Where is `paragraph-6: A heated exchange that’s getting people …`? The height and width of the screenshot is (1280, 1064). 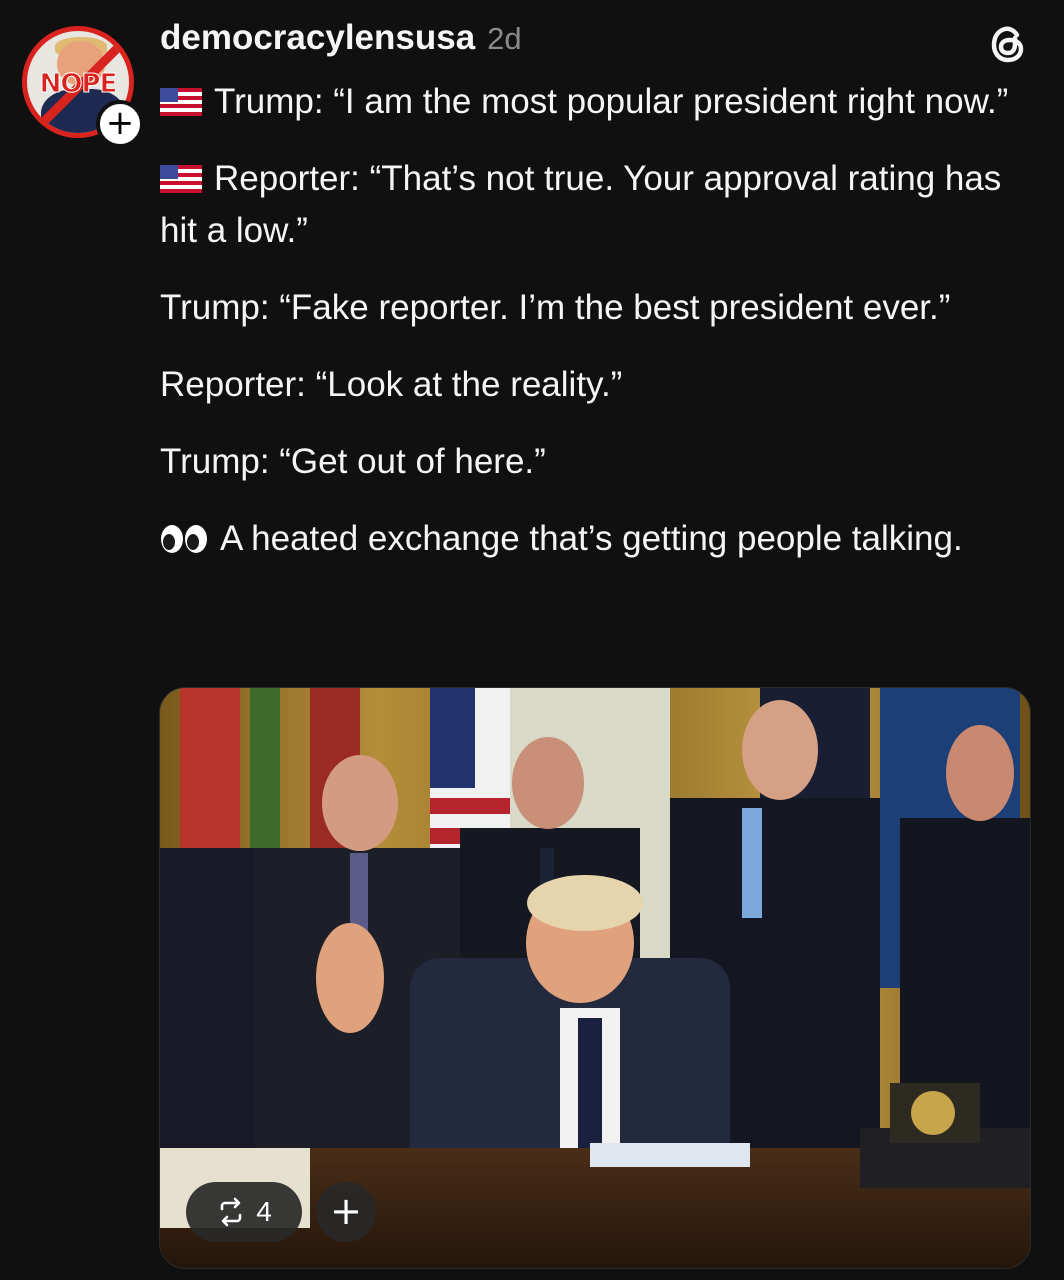
paragraph-6: A heated exchange that’s getting people … is located at coordinates (600, 539).